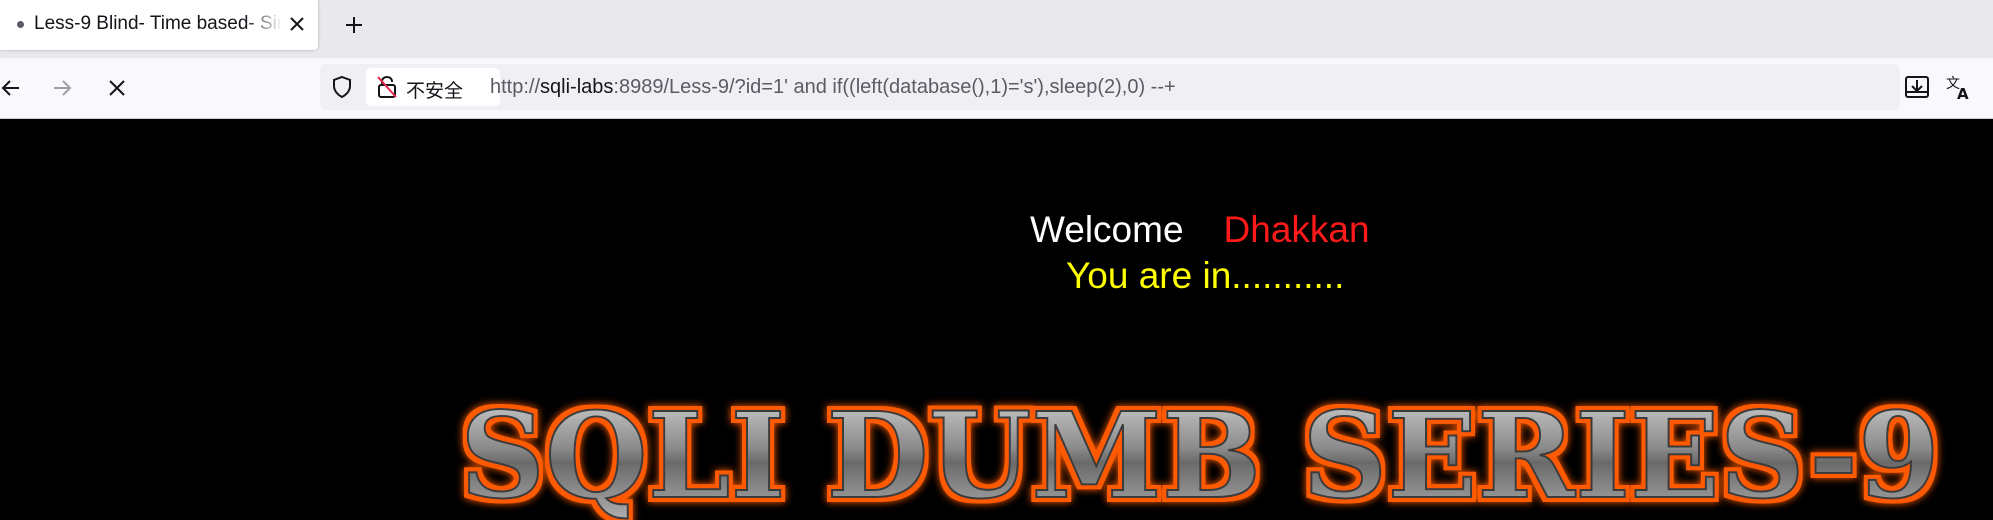 The height and width of the screenshot is (520, 1993). I want to click on tab-loading-dot-icon, so click(20, 24).